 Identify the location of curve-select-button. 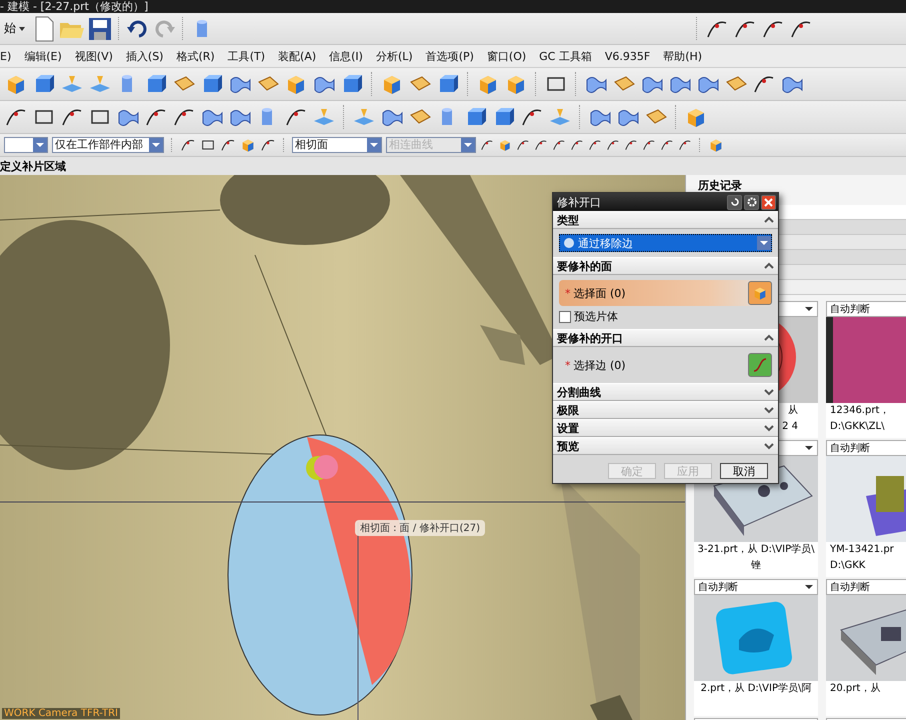
(760, 365).